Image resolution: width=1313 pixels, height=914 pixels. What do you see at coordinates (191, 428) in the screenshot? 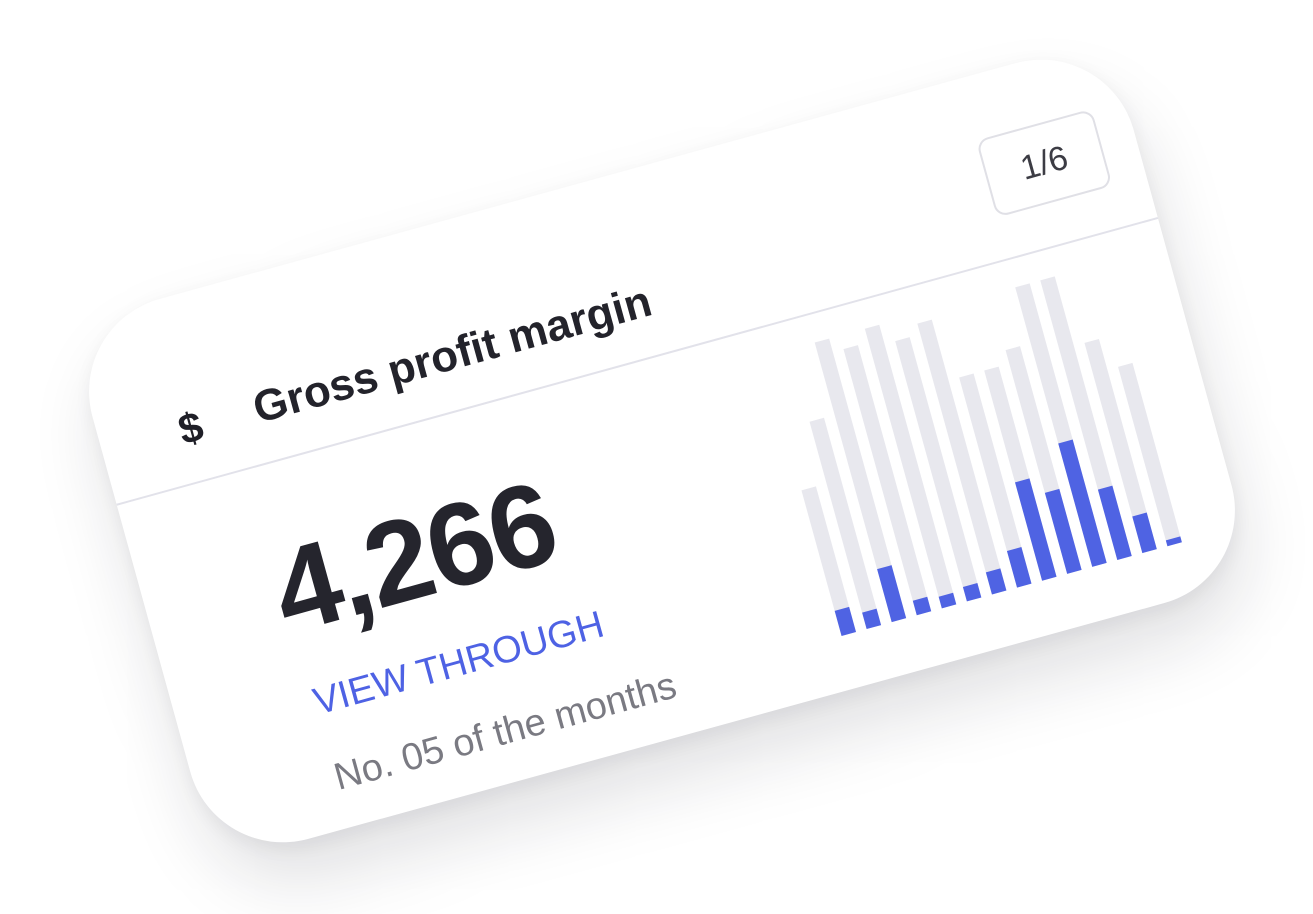
I see `dollar-icon: $` at bounding box center [191, 428].